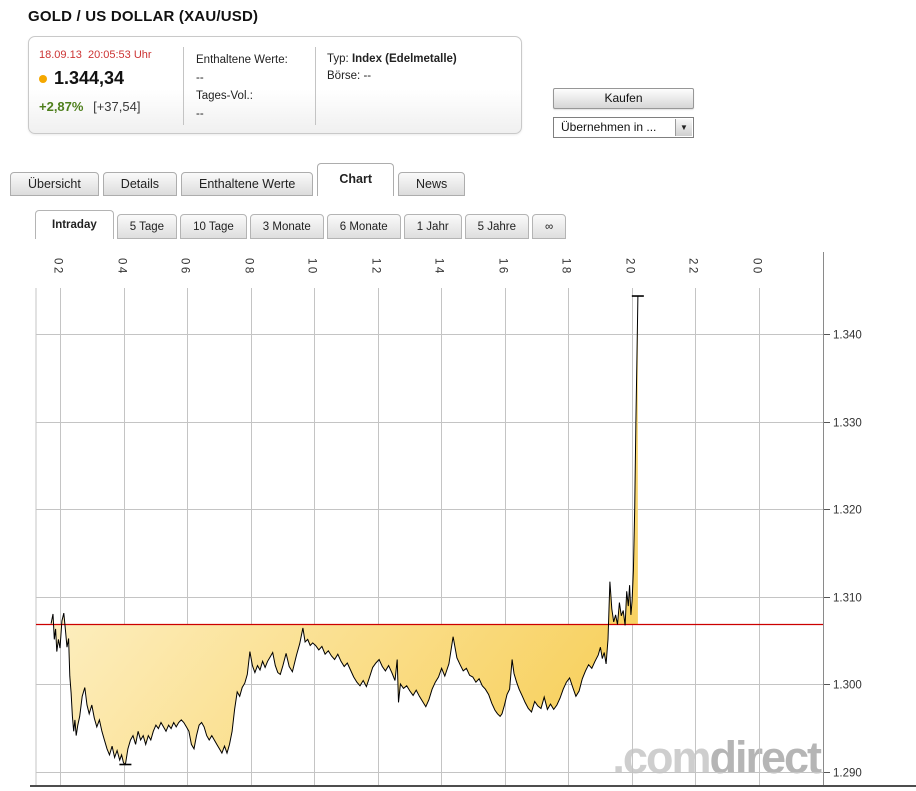 The image size is (916, 791). What do you see at coordinates (847, 424) in the screenshot?
I see `price-tick-label: 1.330` at bounding box center [847, 424].